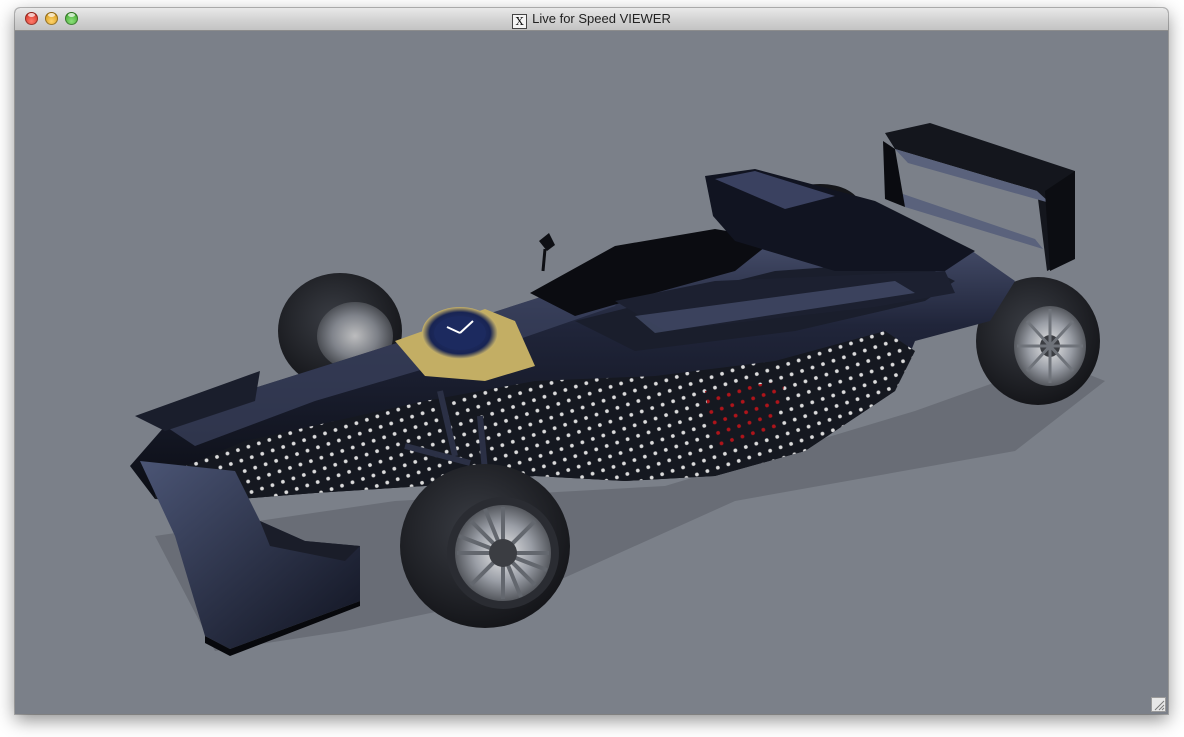 The image size is (1184, 737). Describe the element at coordinates (547, 252) in the screenshot. I see `mirror` at that location.